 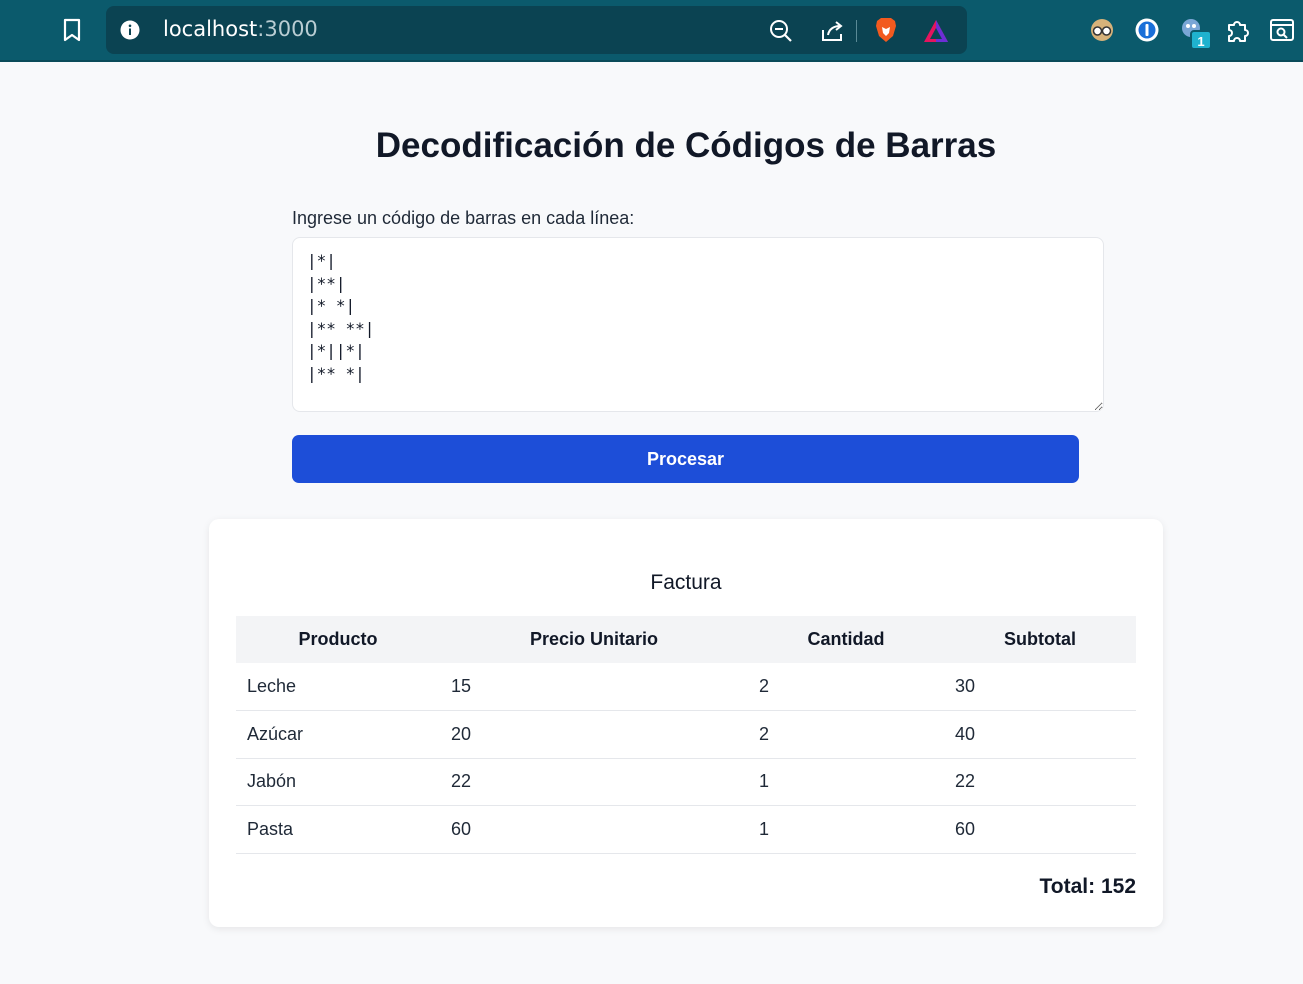 I want to click on cell-unit-price: 15, so click(x=594, y=687).